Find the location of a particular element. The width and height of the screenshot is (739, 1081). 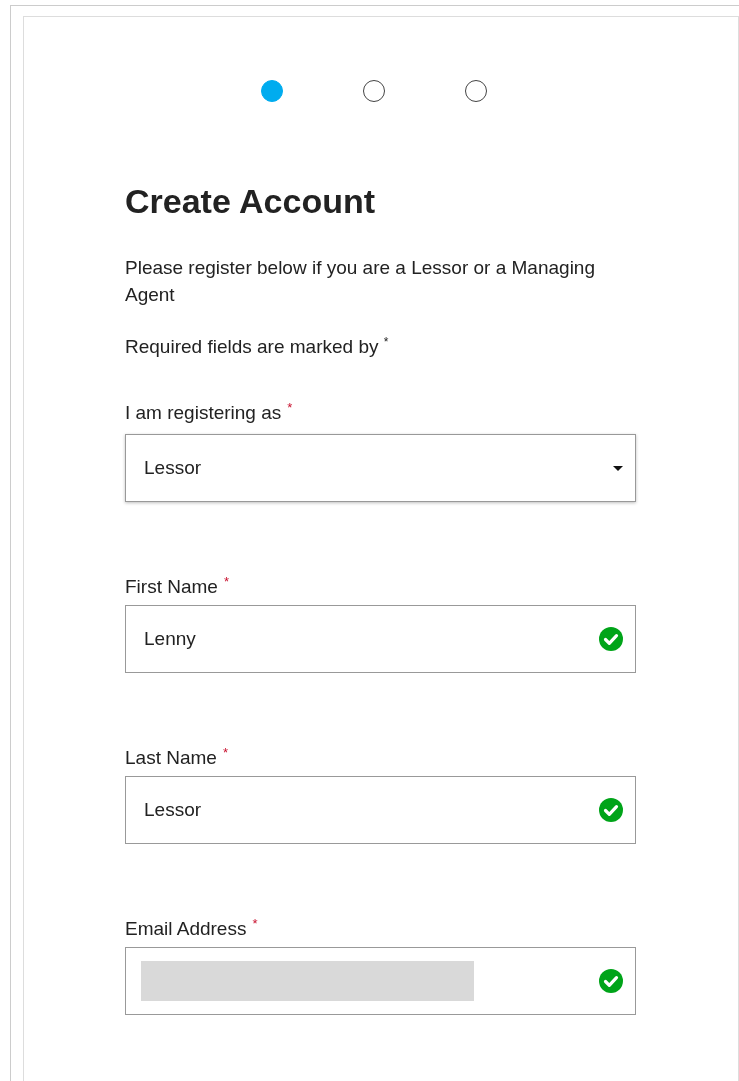

input-field is located at coordinates (380, 981).